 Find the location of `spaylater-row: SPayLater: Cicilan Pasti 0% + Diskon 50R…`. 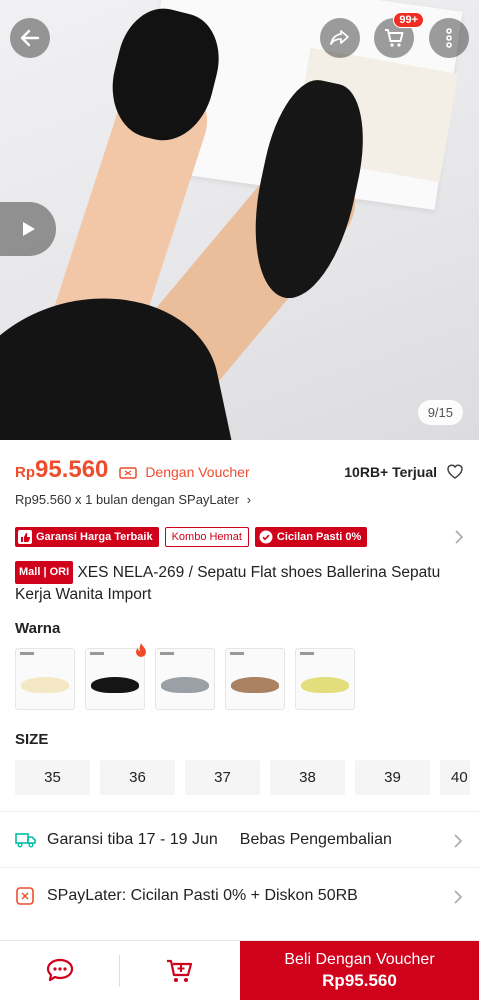

spaylater-row: SPayLater: Cicilan Pasti 0% + Diskon 50R… is located at coordinates (239, 895).